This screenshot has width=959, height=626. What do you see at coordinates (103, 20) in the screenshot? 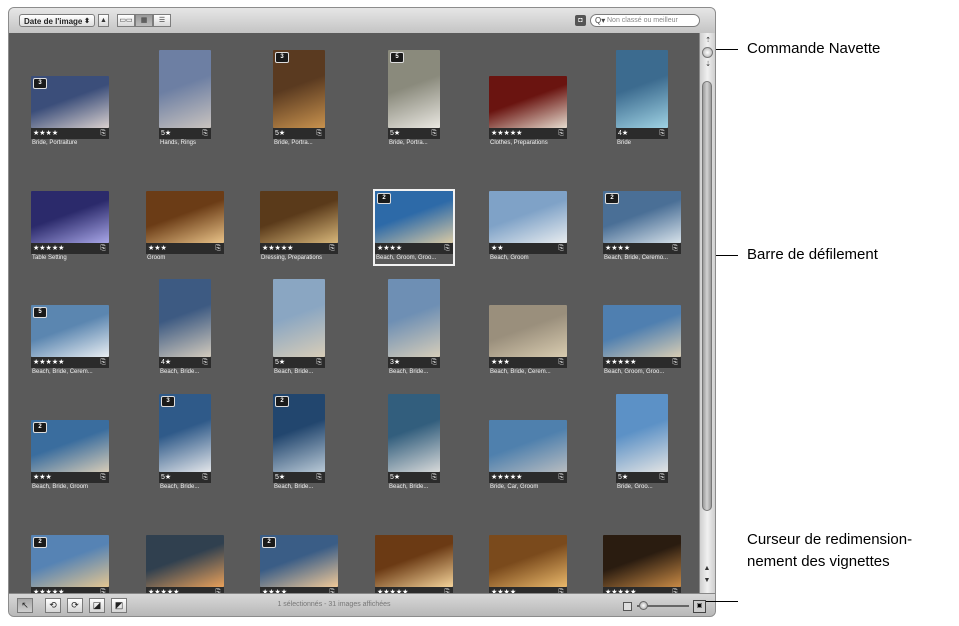
I see `sort-order-button: ▲` at bounding box center [103, 20].